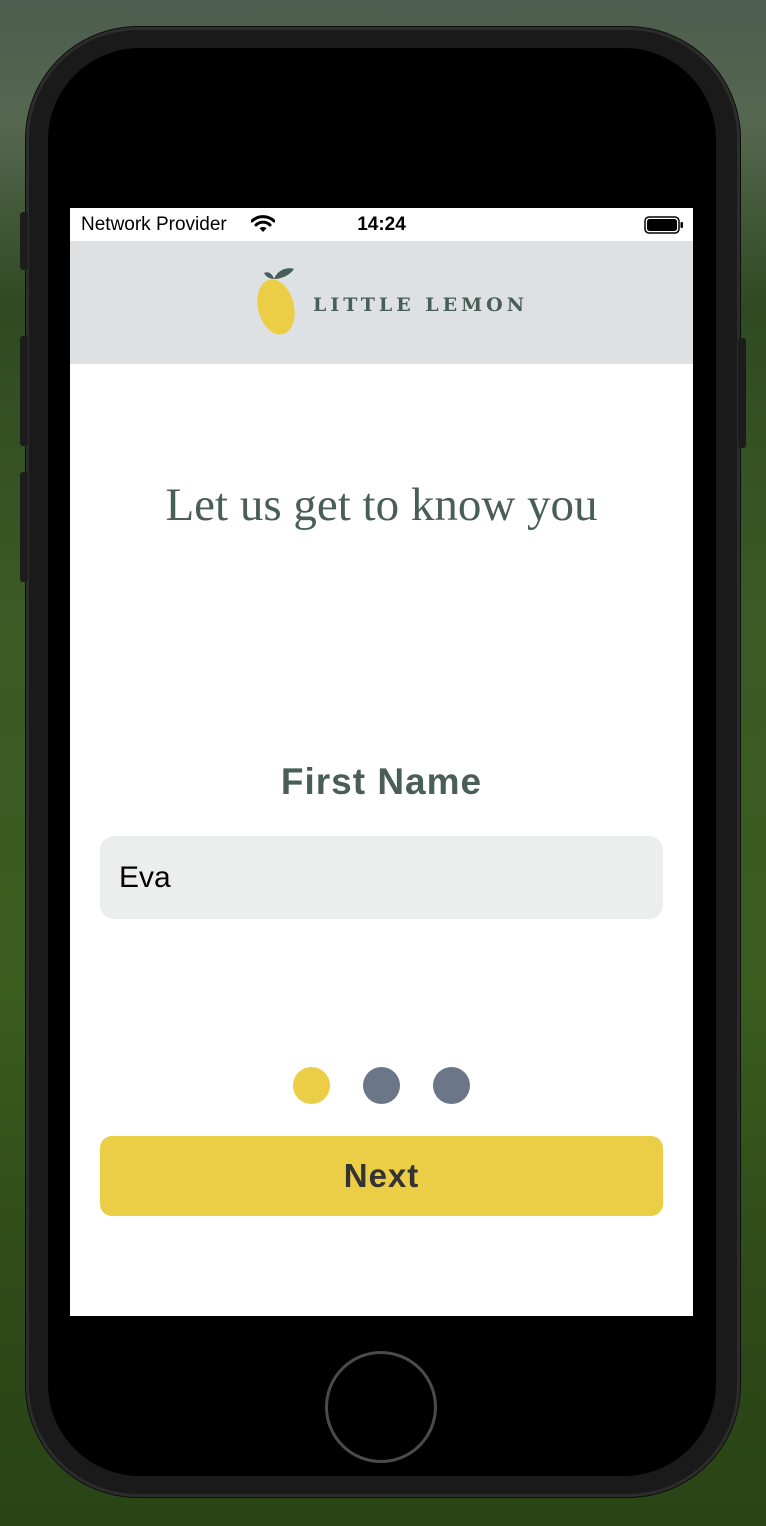  Describe the element at coordinates (421, 305) in the screenshot. I see `logo-text: LITTLE LEMON` at that location.